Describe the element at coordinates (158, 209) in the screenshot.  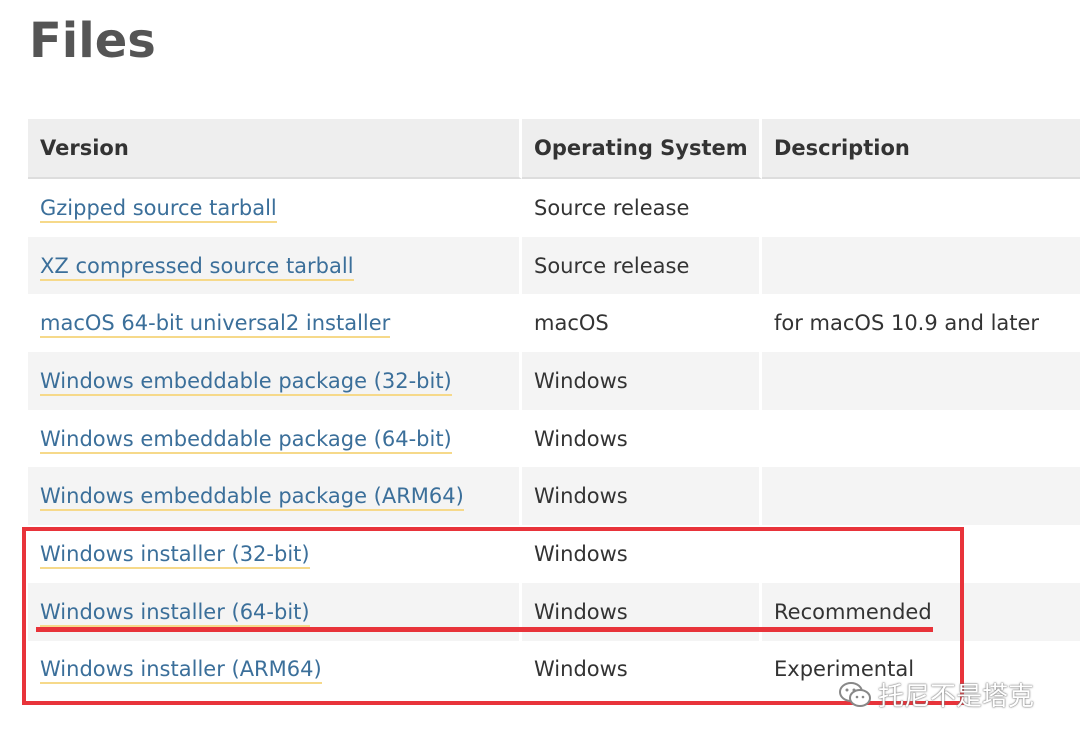
I see `download-link-gzipped-source-tarball: Gzipped source tarball` at that location.